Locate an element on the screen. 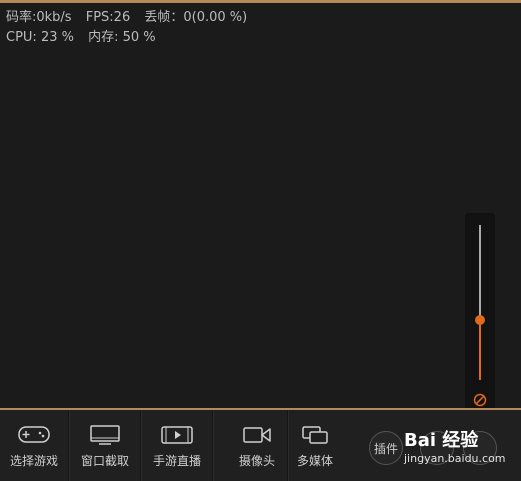 The width and height of the screenshot is (521, 481). bitrate-text: 码率:0kb/s is located at coordinates (39, 17).